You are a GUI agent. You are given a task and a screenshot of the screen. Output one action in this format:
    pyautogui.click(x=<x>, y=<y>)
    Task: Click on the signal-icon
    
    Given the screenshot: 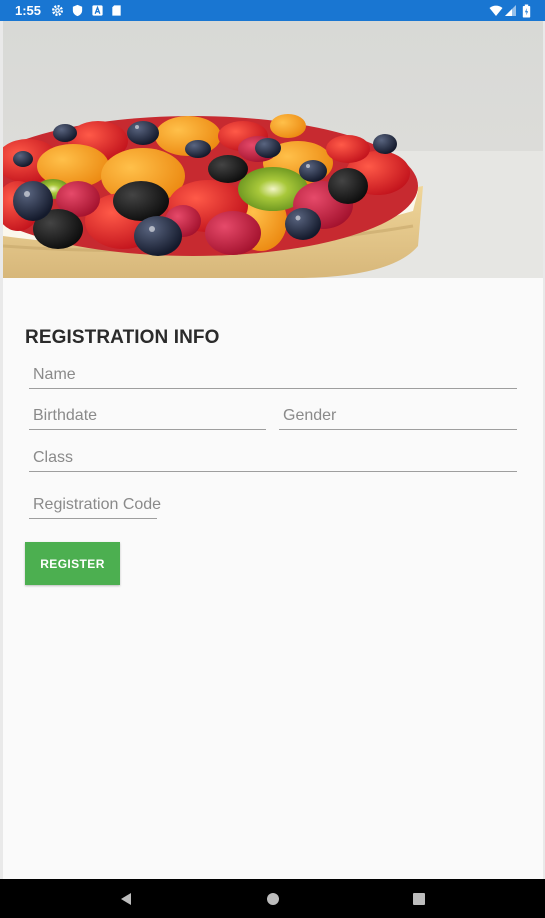 What is the action you would take?
    pyautogui.click(x=510, y=10)
    